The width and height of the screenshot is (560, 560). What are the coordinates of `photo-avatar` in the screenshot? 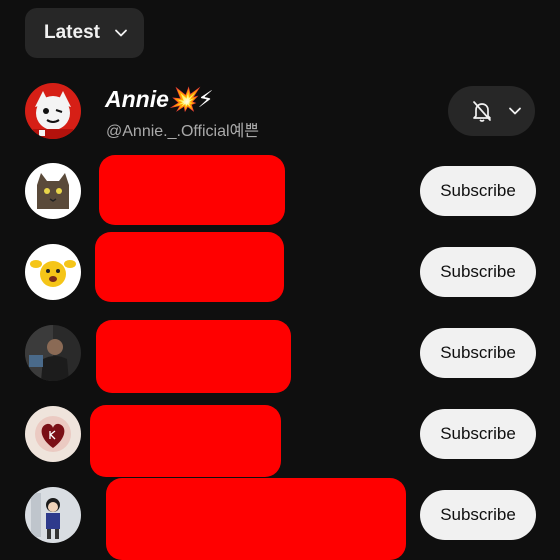 It's located at (53, 353).